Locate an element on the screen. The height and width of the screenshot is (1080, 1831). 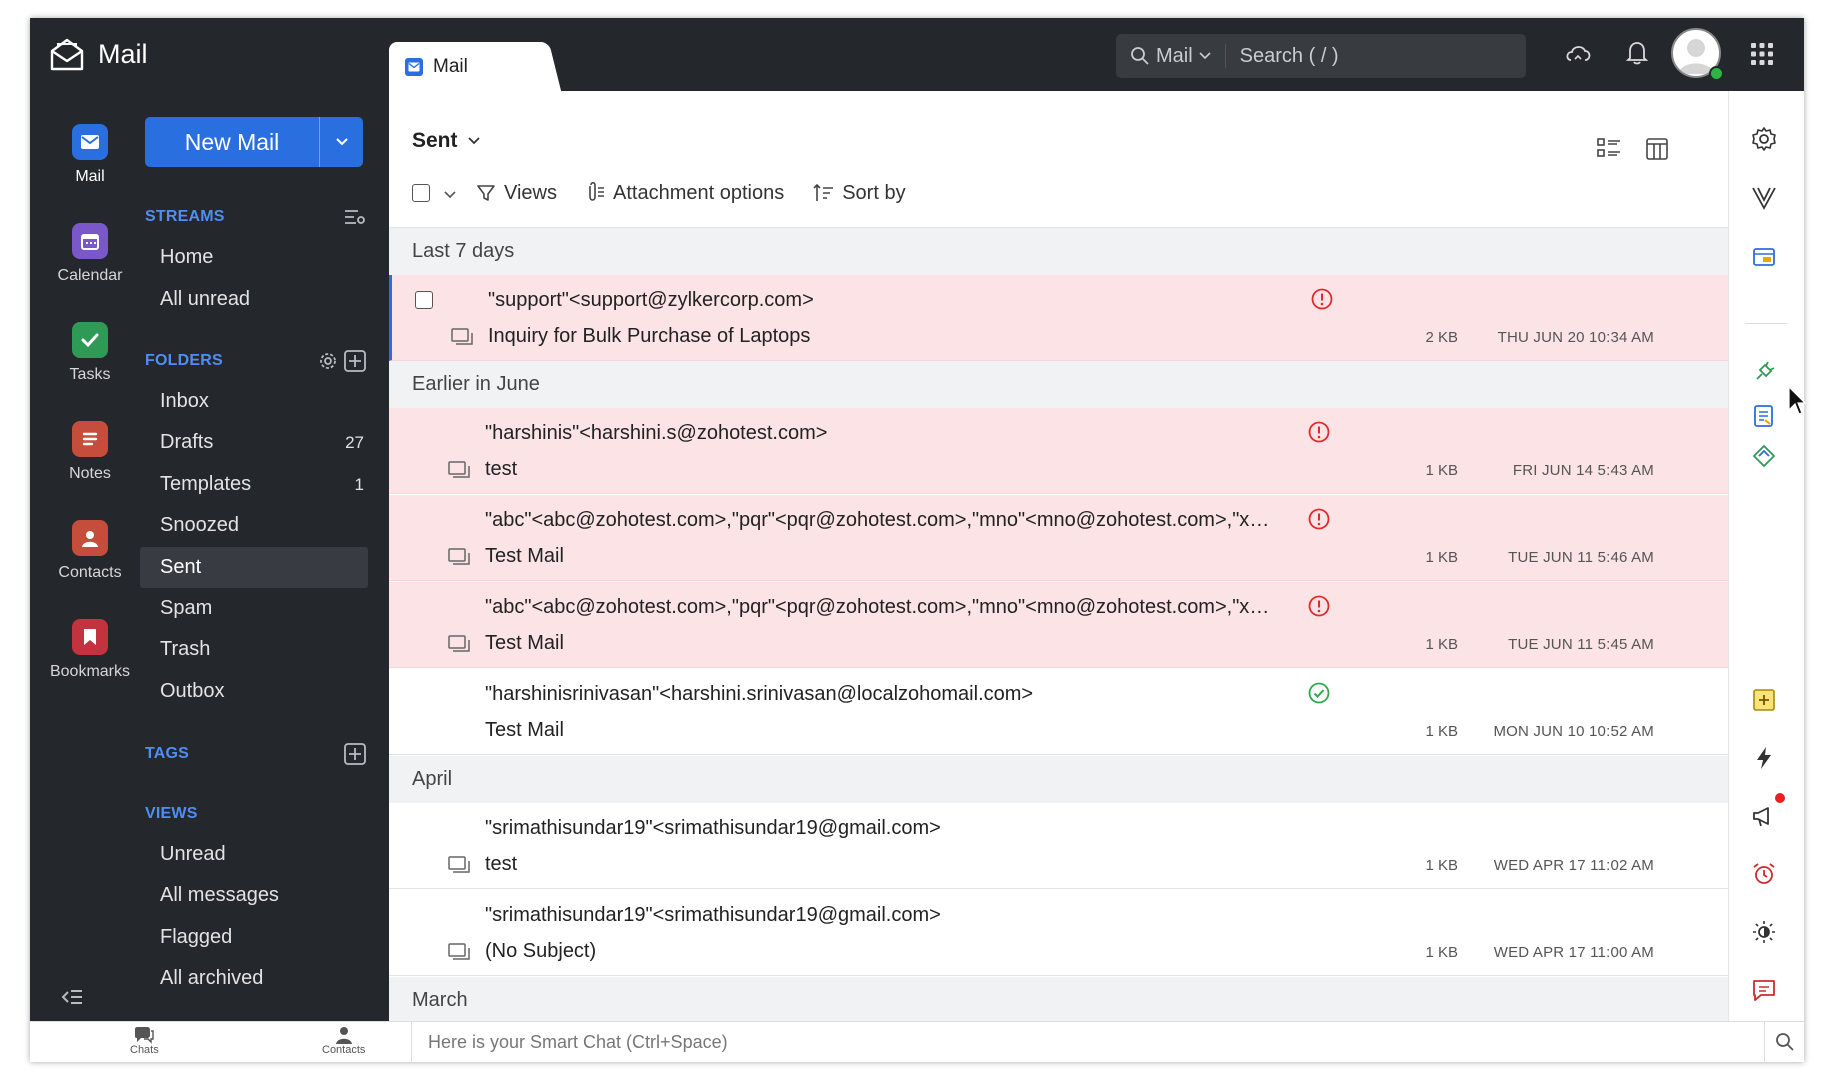
brand: Mail is located at coordinates (98, 54).